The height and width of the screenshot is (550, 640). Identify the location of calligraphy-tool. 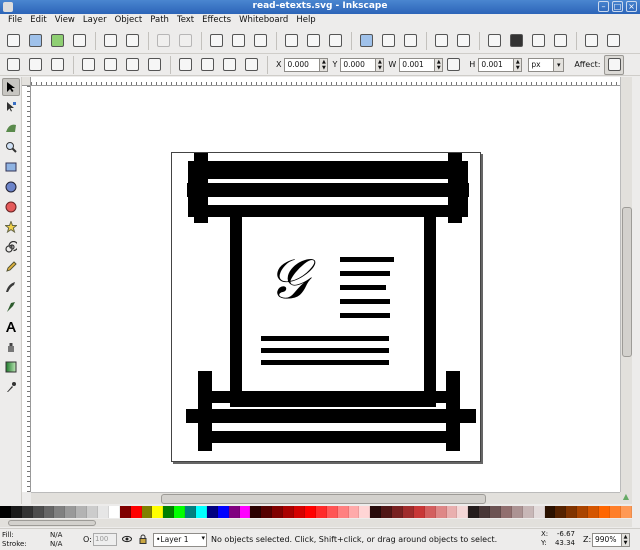
(11, 307).